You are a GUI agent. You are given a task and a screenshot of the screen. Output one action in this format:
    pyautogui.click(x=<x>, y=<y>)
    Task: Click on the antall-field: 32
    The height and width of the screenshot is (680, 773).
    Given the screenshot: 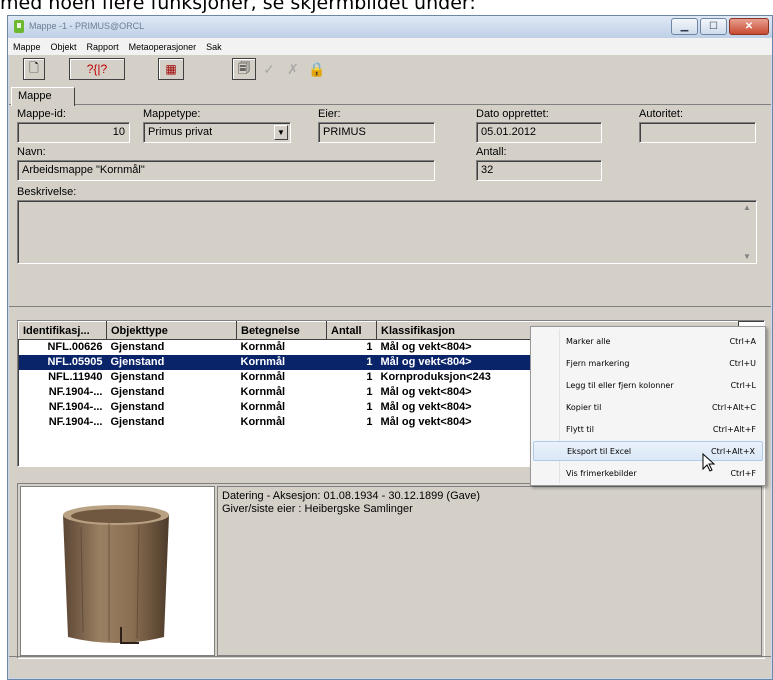 What is the action you would take?
    pyautogui.click(x=539, y=170)
    